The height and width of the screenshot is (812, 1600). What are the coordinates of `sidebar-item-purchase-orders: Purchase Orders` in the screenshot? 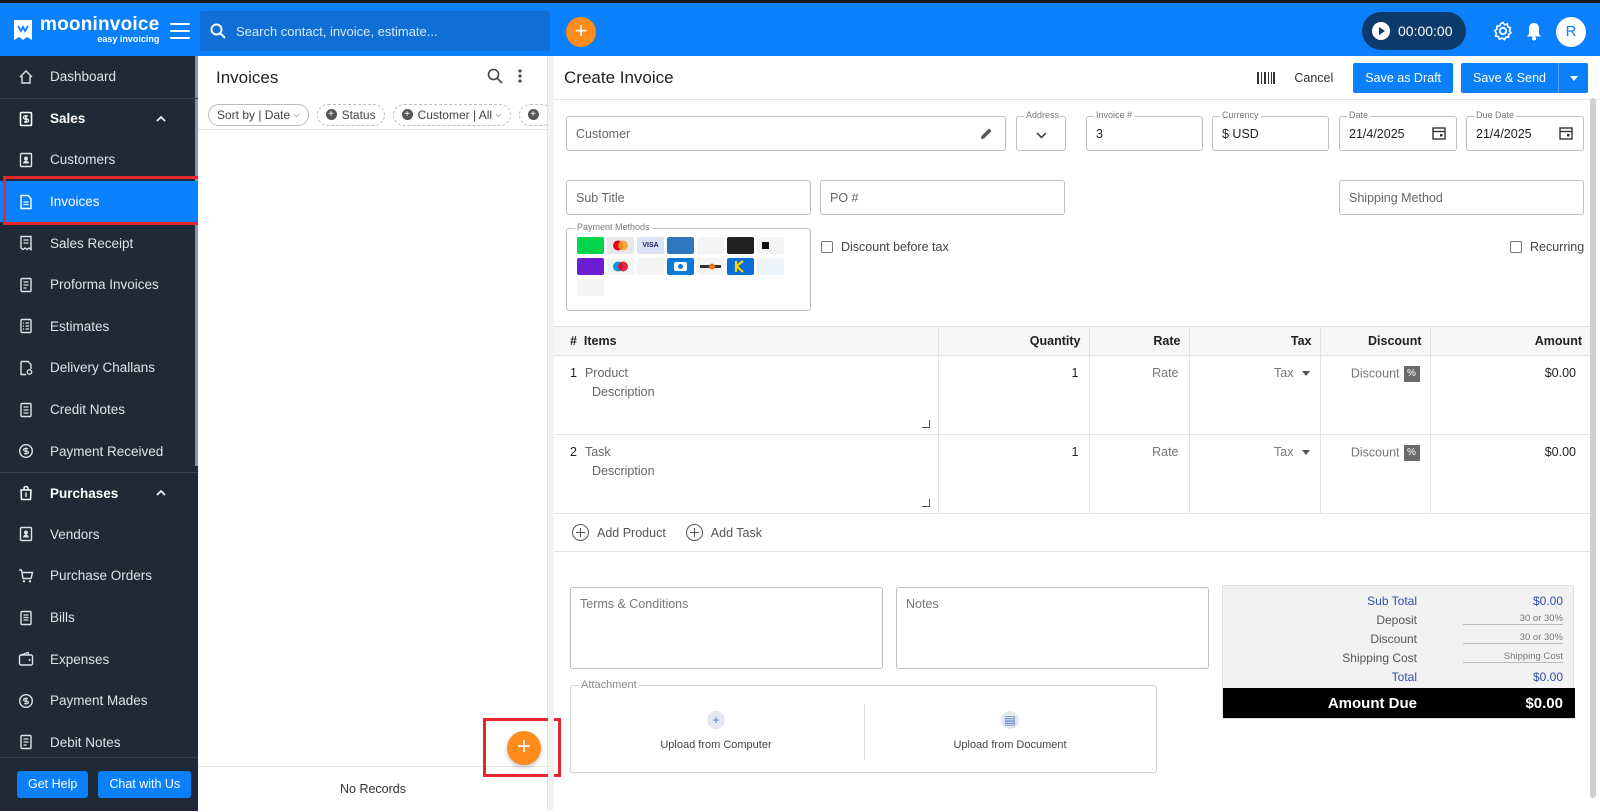 It's located at (99, 576).